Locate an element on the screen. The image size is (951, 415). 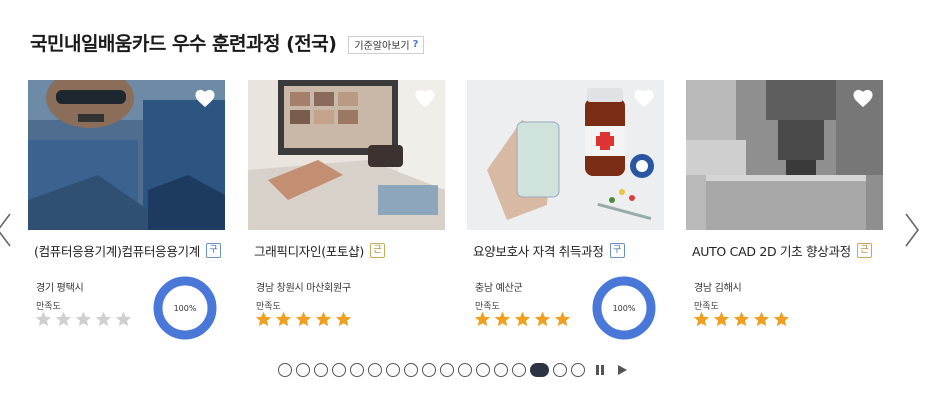
course-card: (컴퓨터응용기계)컴퓨터응용기계 구 경기 평택시 만족도 100% is located at coordinates (126, 211).